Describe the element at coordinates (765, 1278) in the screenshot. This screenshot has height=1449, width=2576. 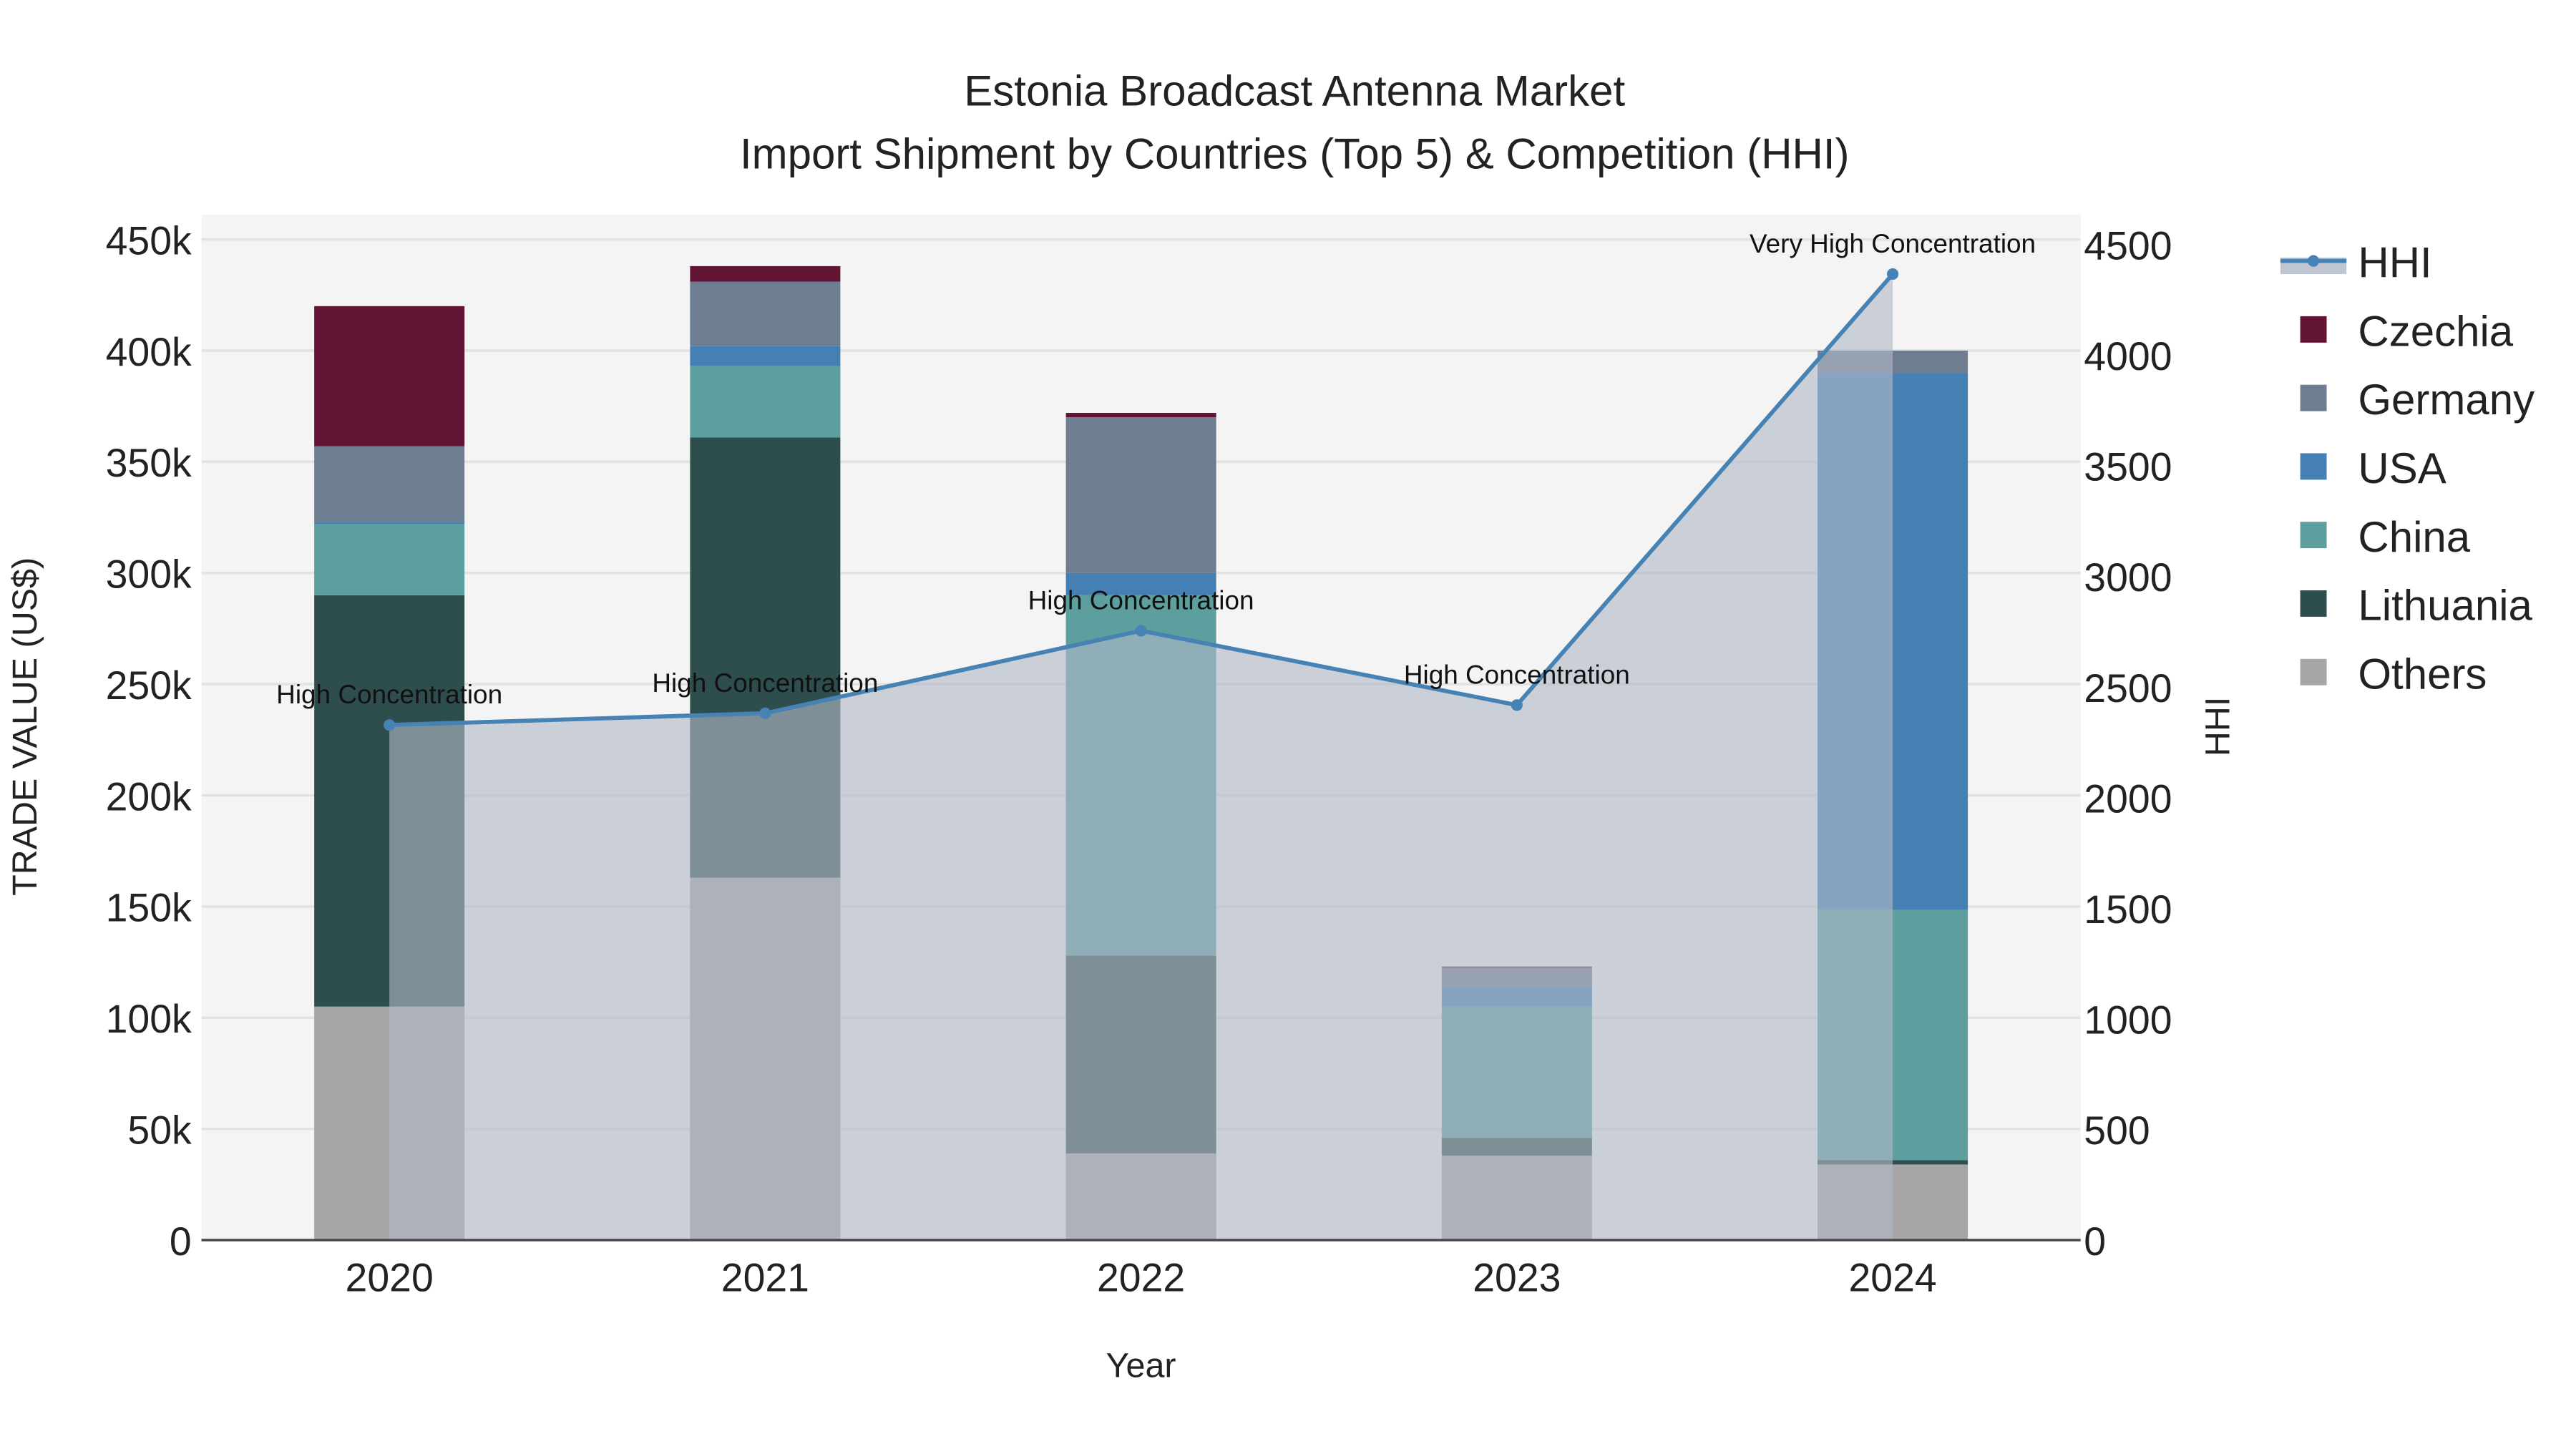
I see `x-tick-label: 2021` at that location.